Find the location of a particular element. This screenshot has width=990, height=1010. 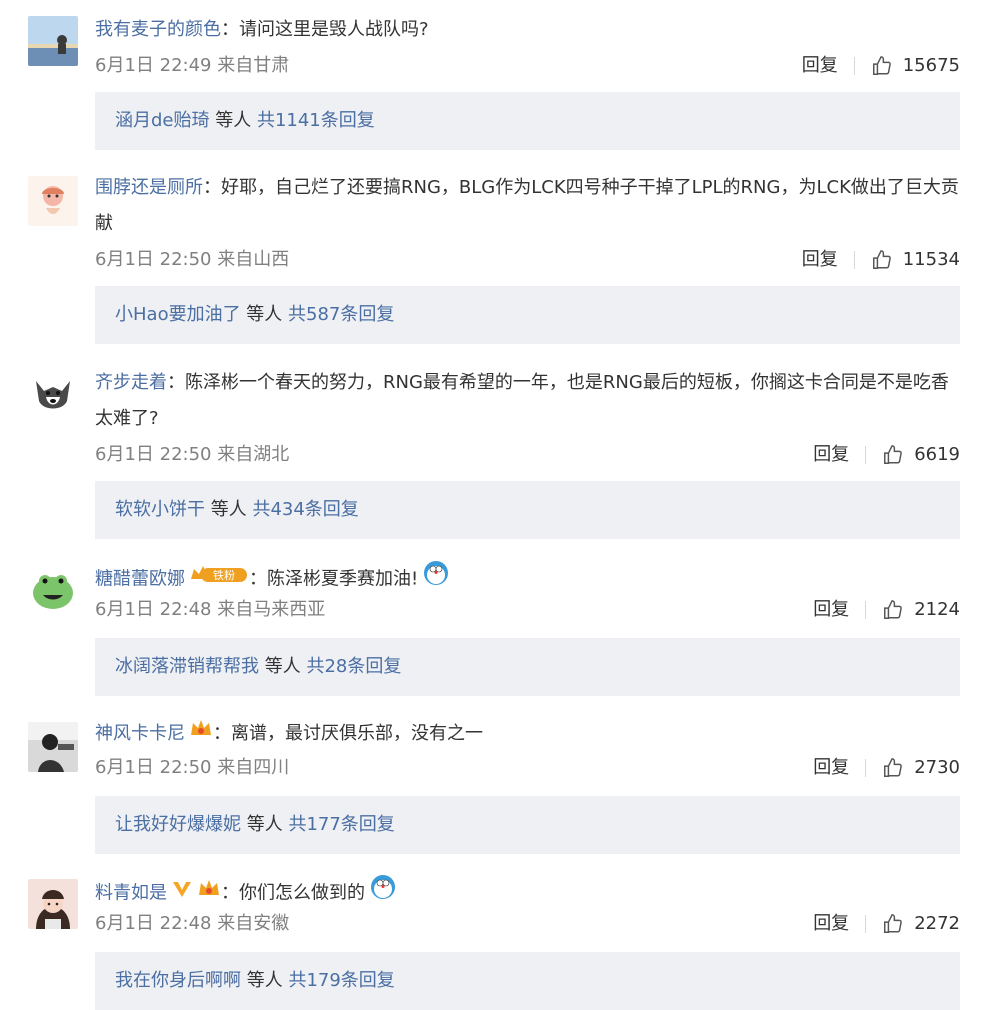

username-link: 料青如是 is located at coordinates (131, 893).